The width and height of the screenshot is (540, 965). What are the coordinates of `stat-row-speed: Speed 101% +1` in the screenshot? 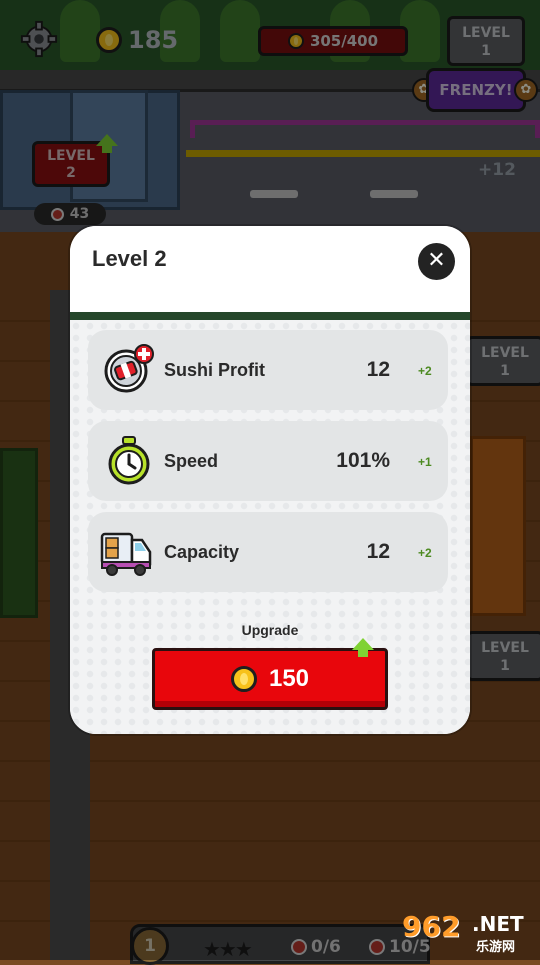 It's located at (268, 461).